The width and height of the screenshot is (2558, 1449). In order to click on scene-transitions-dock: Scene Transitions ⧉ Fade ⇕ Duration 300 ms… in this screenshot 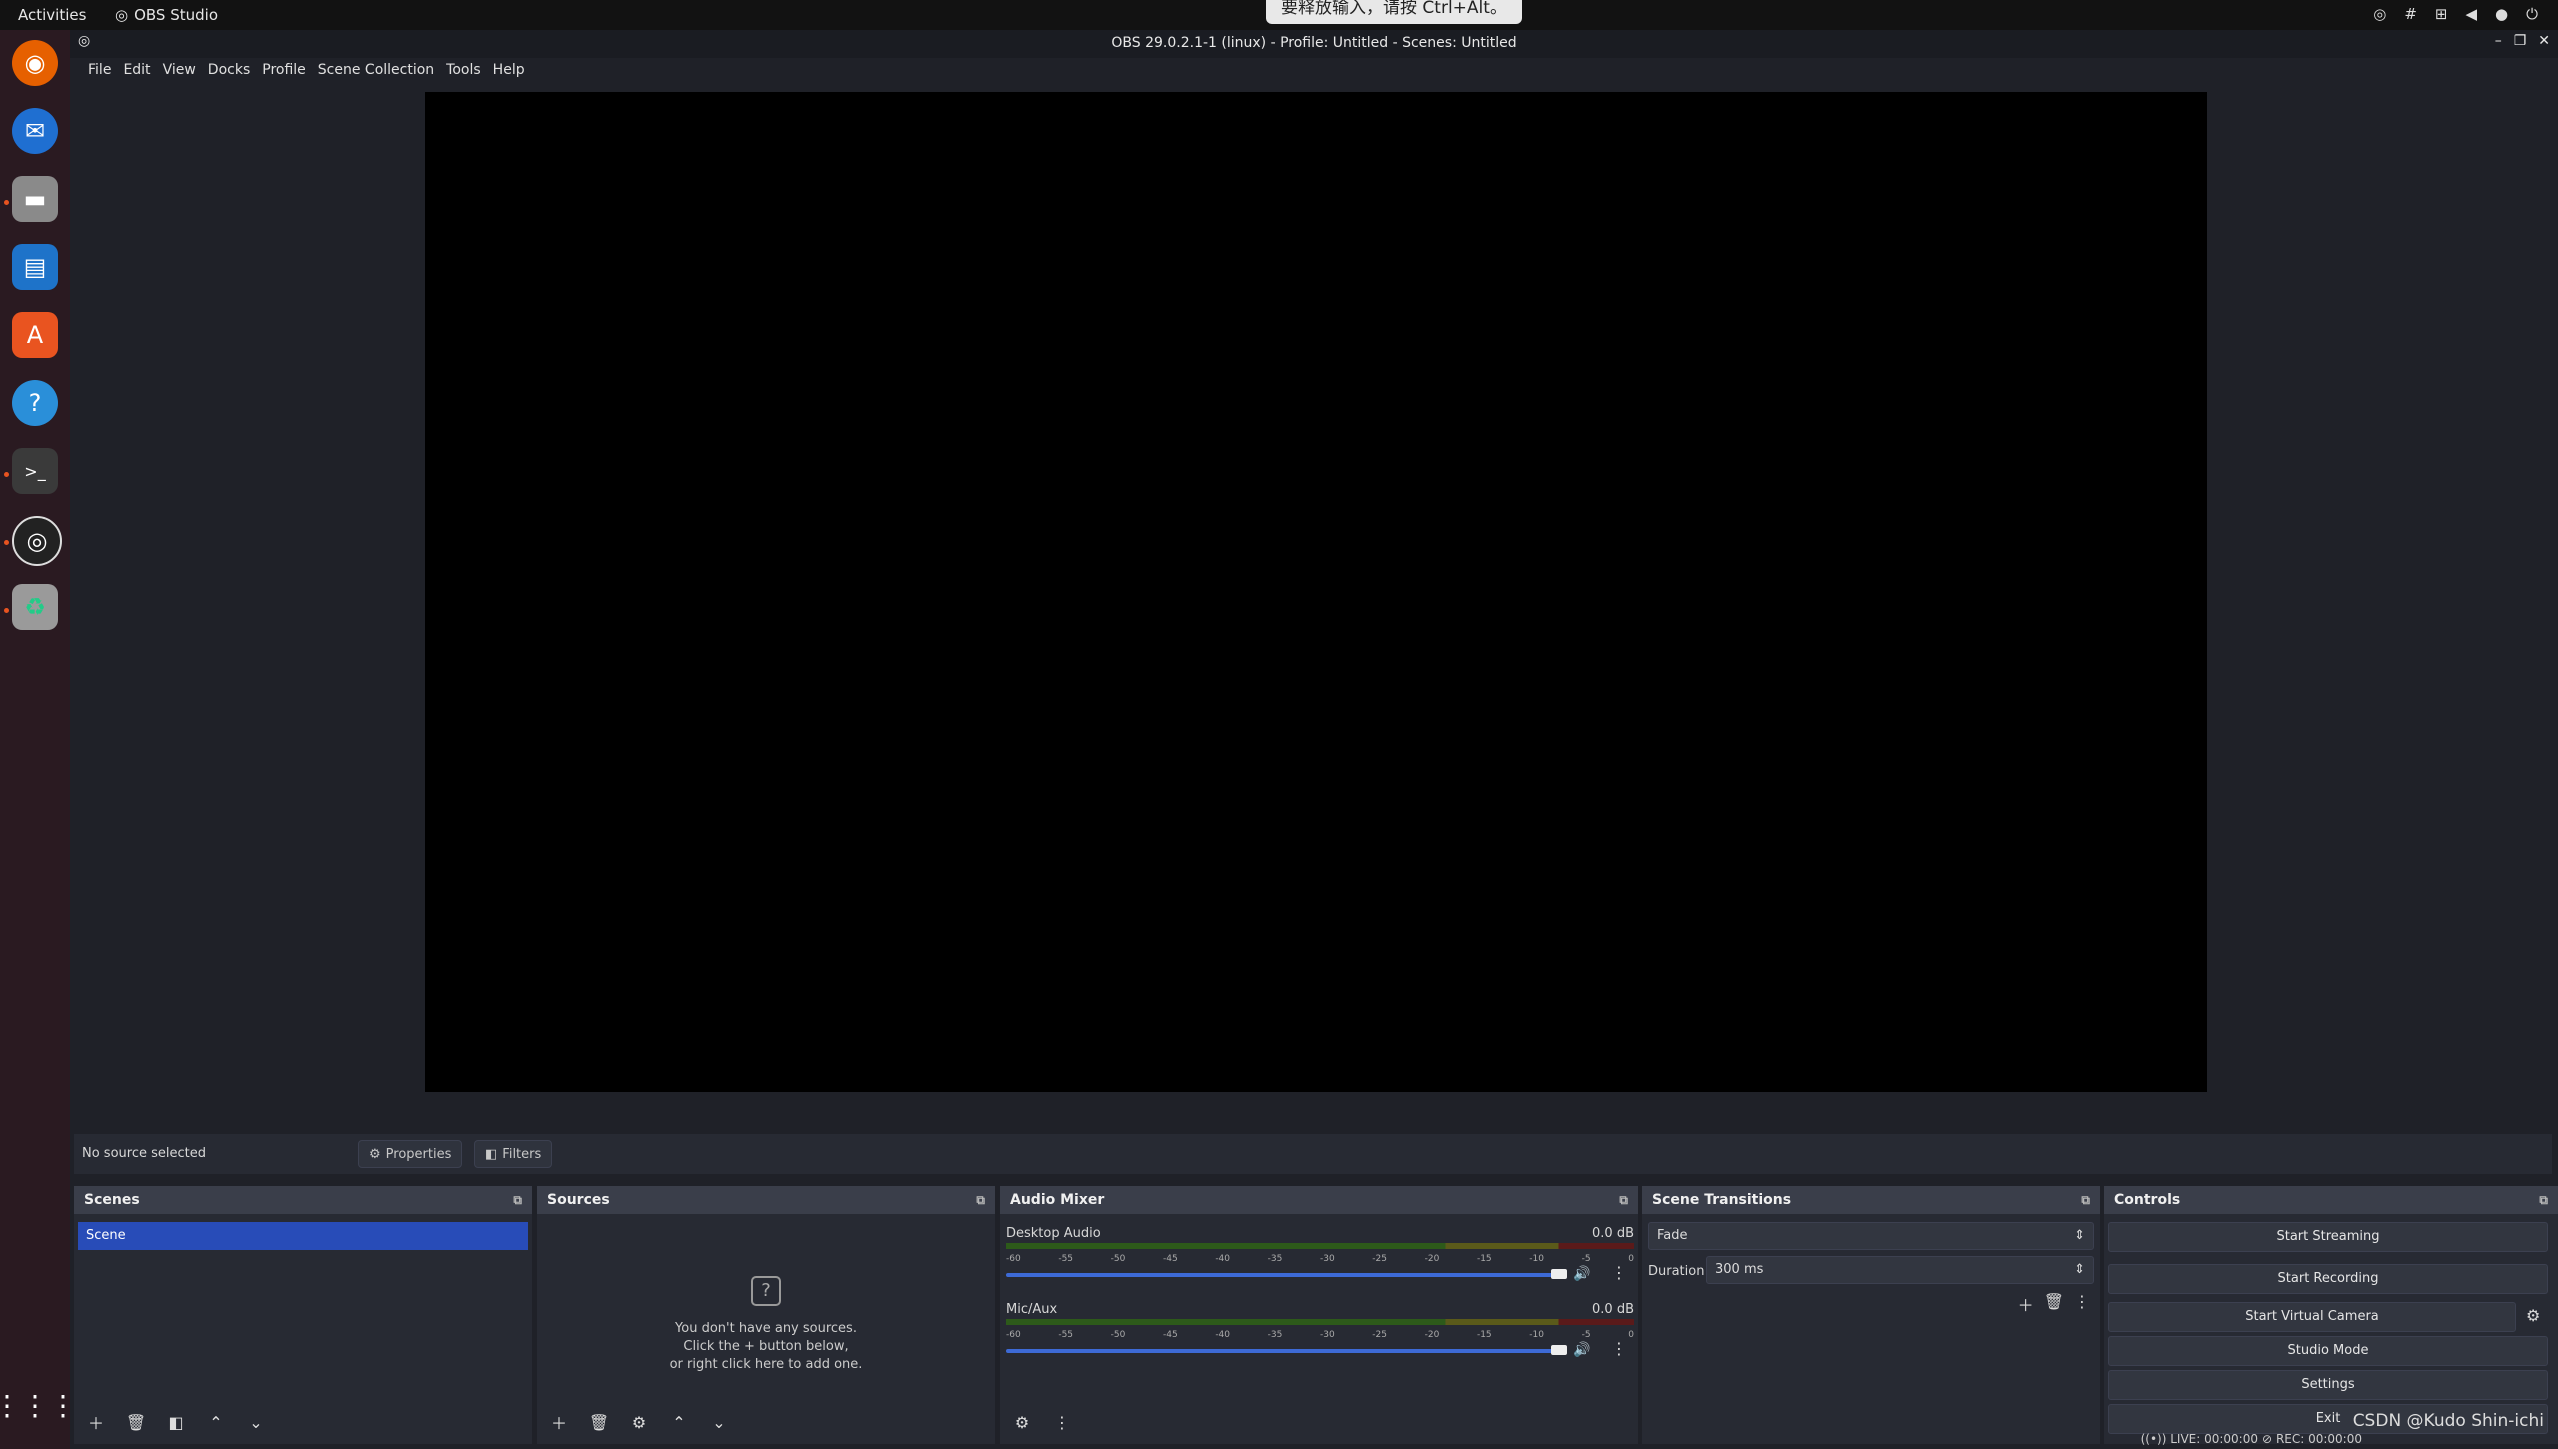, I will do `click(1871, 1315)`.